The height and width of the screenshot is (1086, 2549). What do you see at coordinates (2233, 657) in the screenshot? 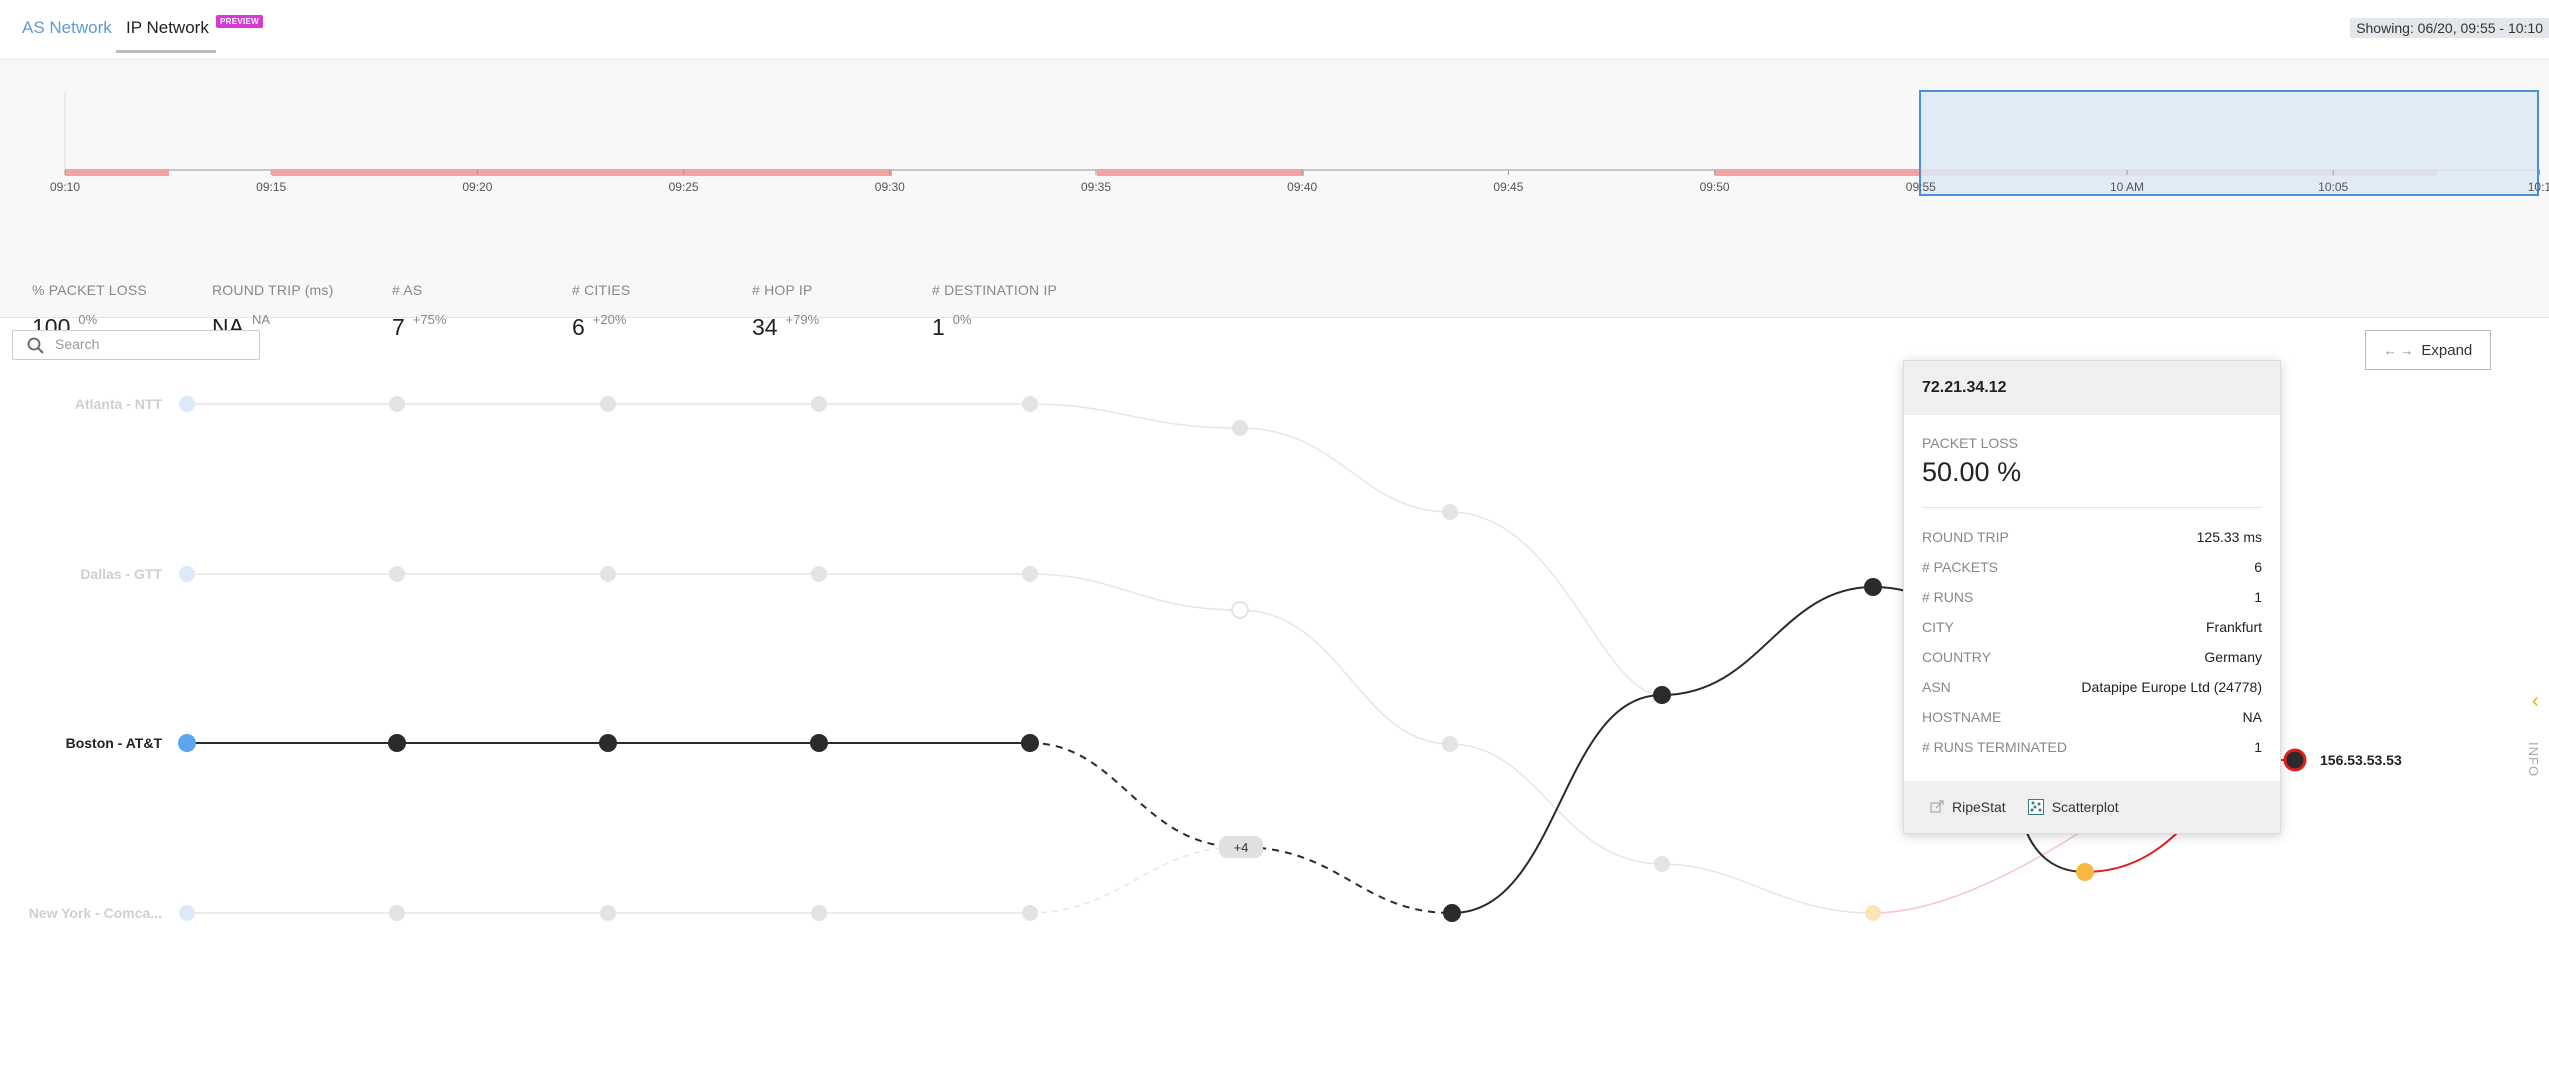
I see `tooltip-value: Germany` at bounding box center [2233, 657].